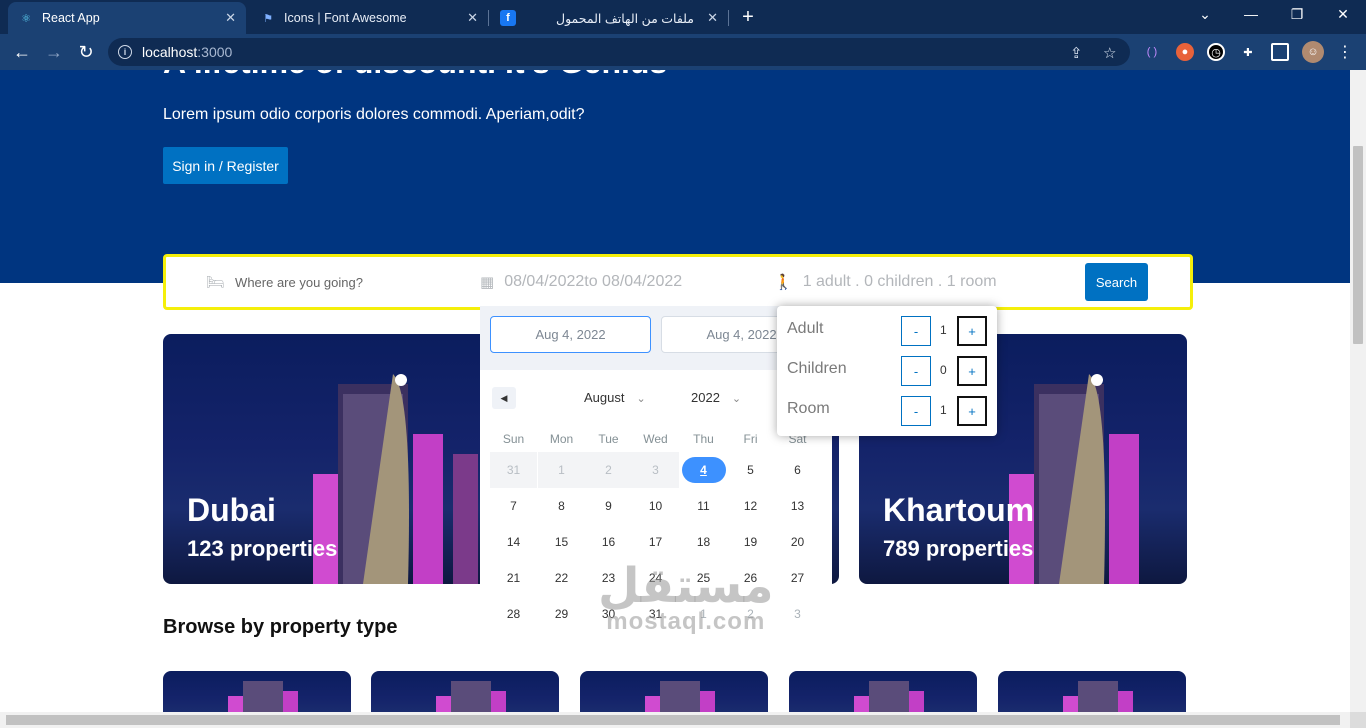  Describe the element at coordinates (513, 439) in the screenshot. I see `weekday-label: Sun` at that location.